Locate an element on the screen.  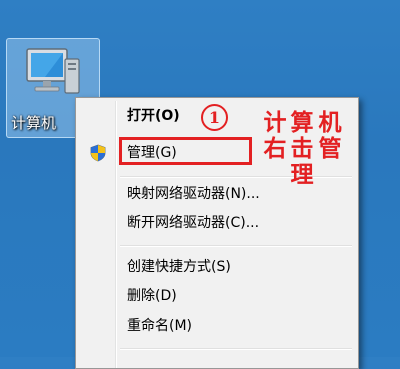
menu-item-create-shortcut: 创建快捷方式(S) is located at coordinates (216, 267).